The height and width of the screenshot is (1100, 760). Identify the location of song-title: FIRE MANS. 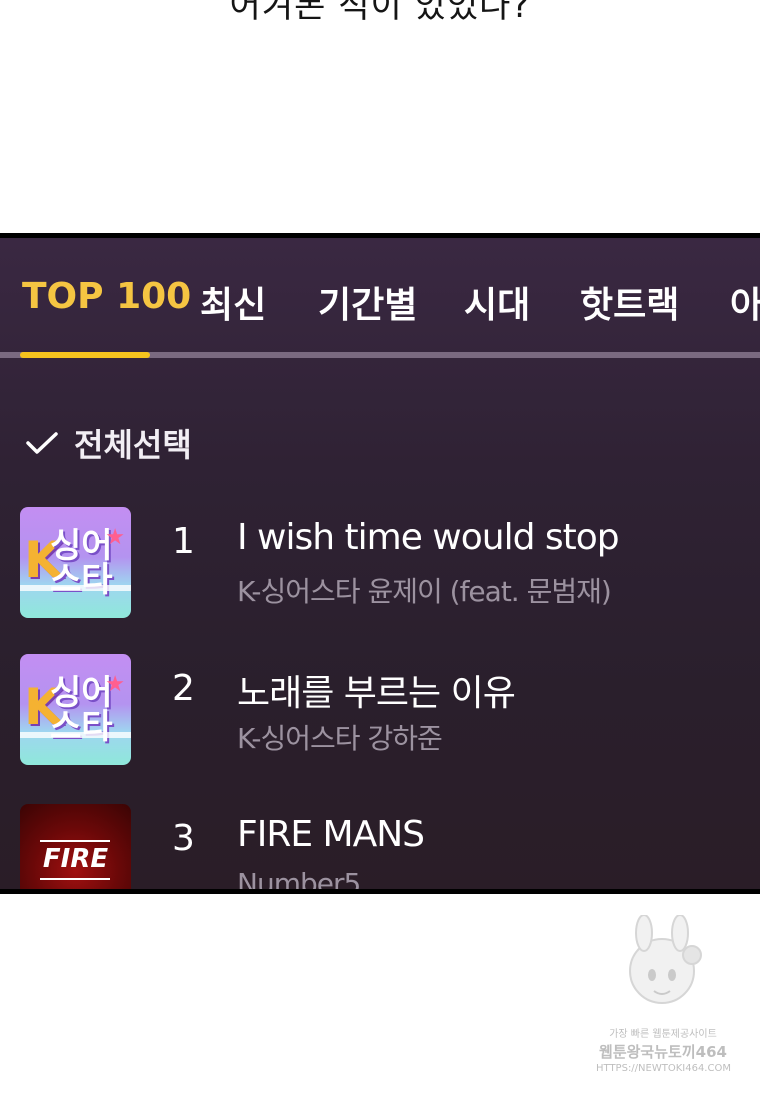
(331, 834).